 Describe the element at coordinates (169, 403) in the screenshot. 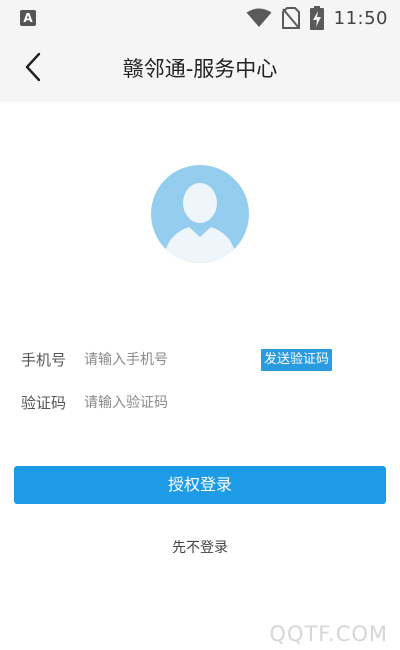

I see `code-input` at that location.